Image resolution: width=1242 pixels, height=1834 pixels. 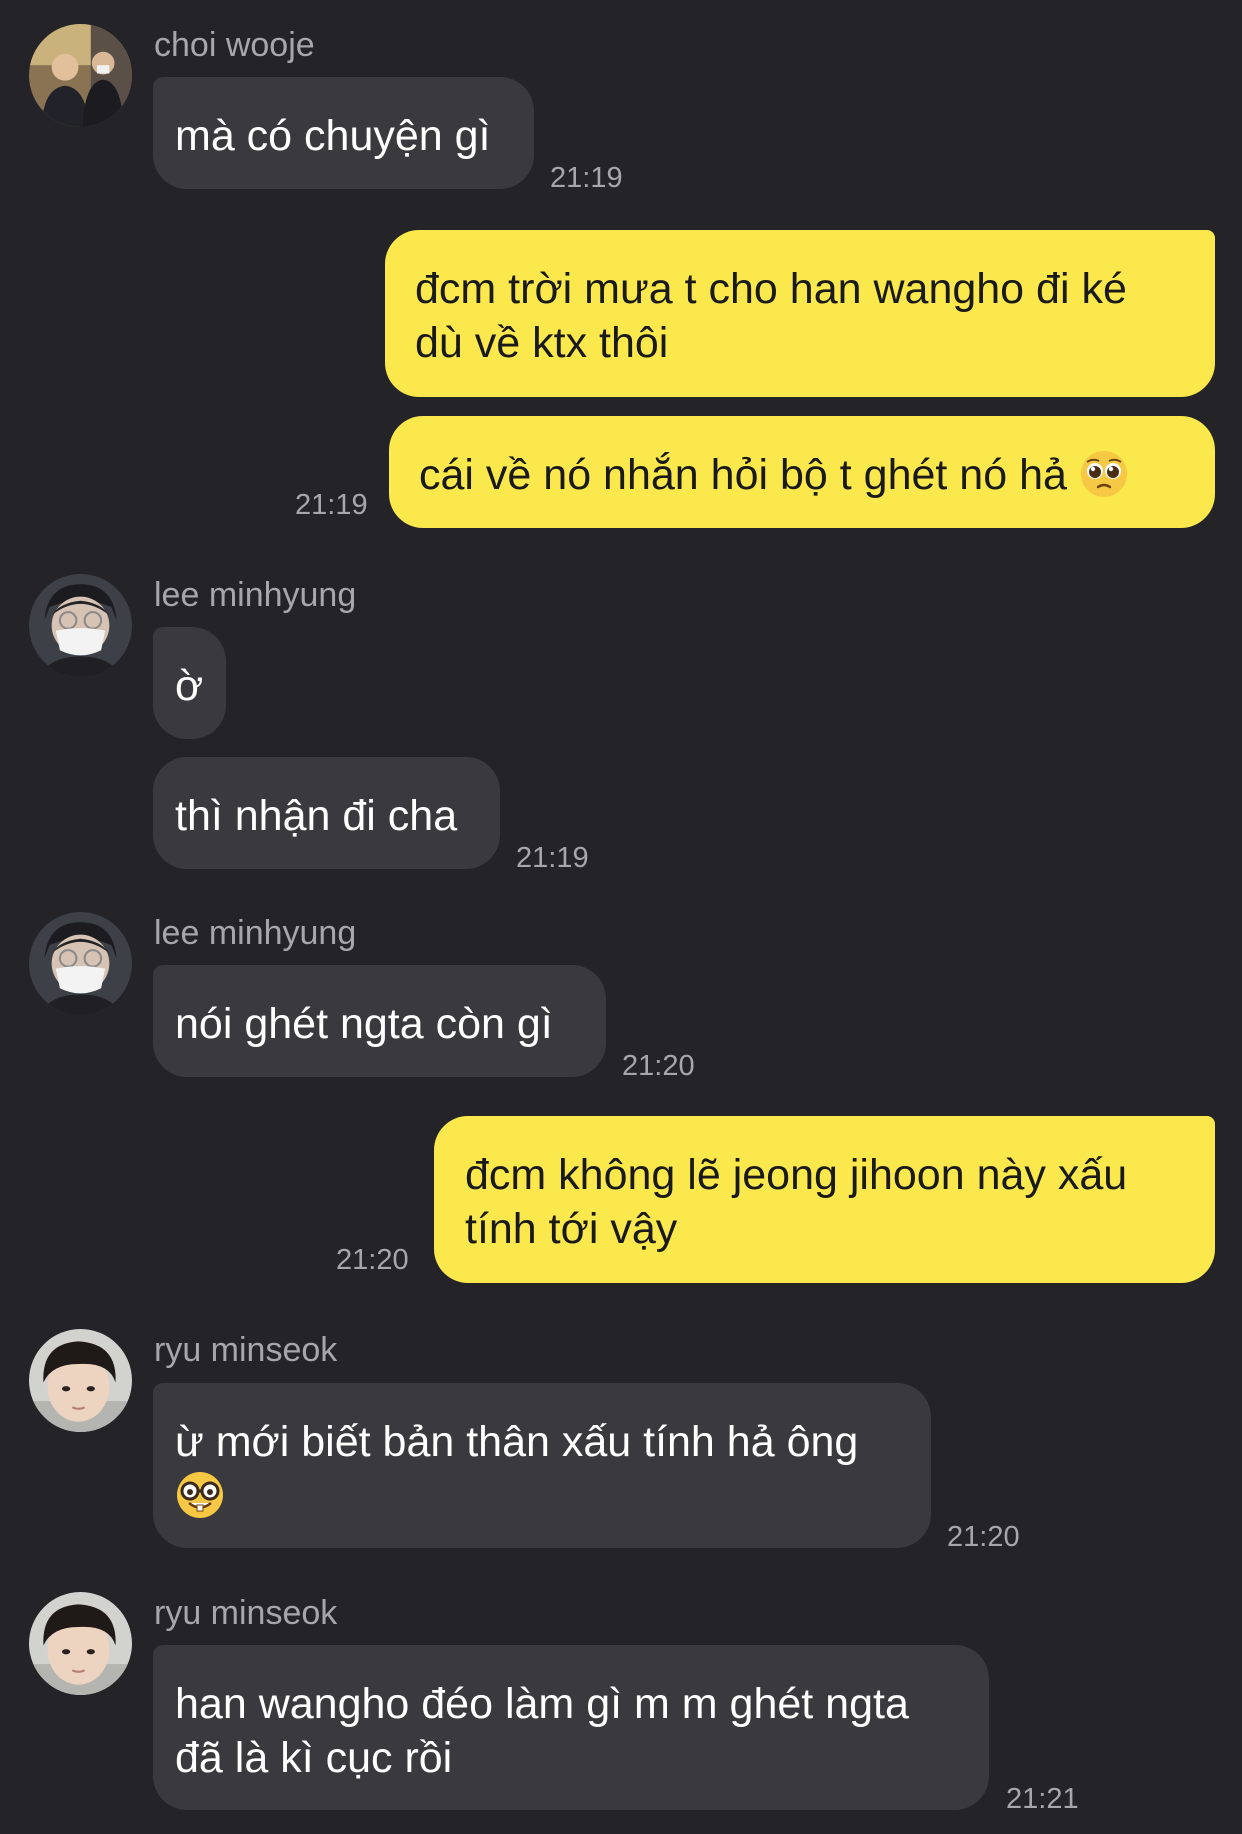 What do you see at coordinates (234, 45) in the screenshot?
I see `sender-name: choi wooje` at bounding box center [234, 45].